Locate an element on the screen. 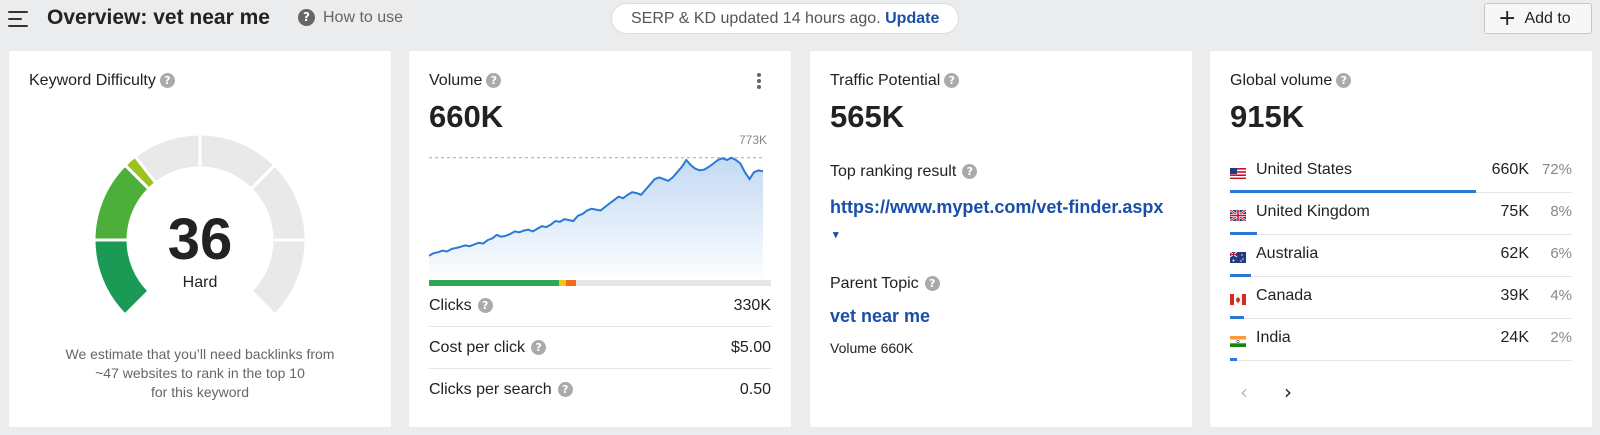  chevron-down-icon: ▾ is located at coordinates (836, 235).